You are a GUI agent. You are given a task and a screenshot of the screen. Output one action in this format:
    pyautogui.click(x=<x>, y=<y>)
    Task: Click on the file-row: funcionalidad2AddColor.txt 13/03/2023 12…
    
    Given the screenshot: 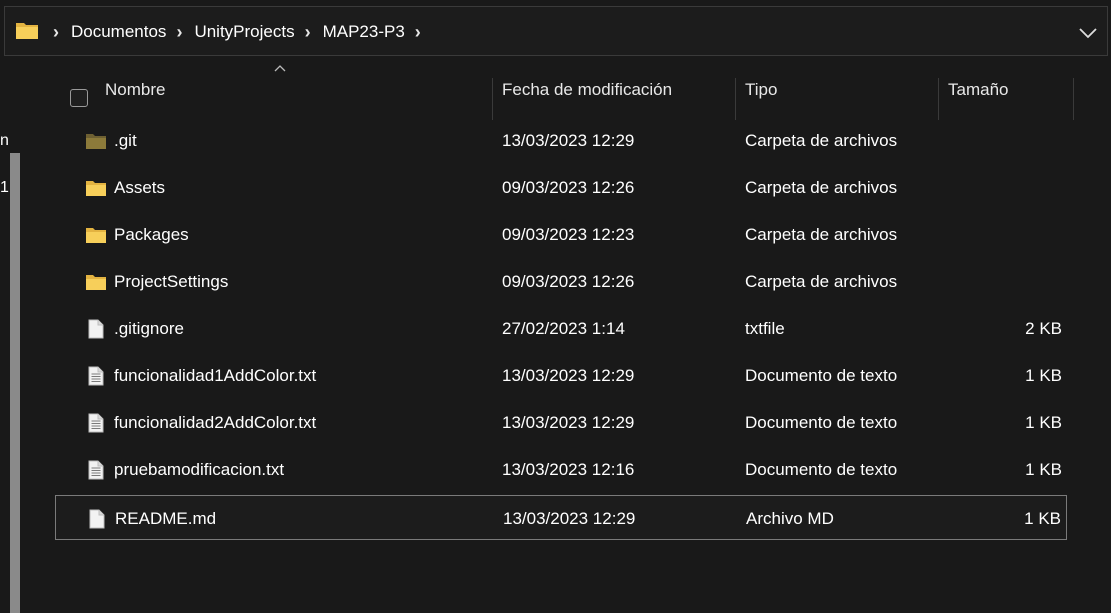 What is the action you would take?
    pyautogui.click(x=561, y=422)
    